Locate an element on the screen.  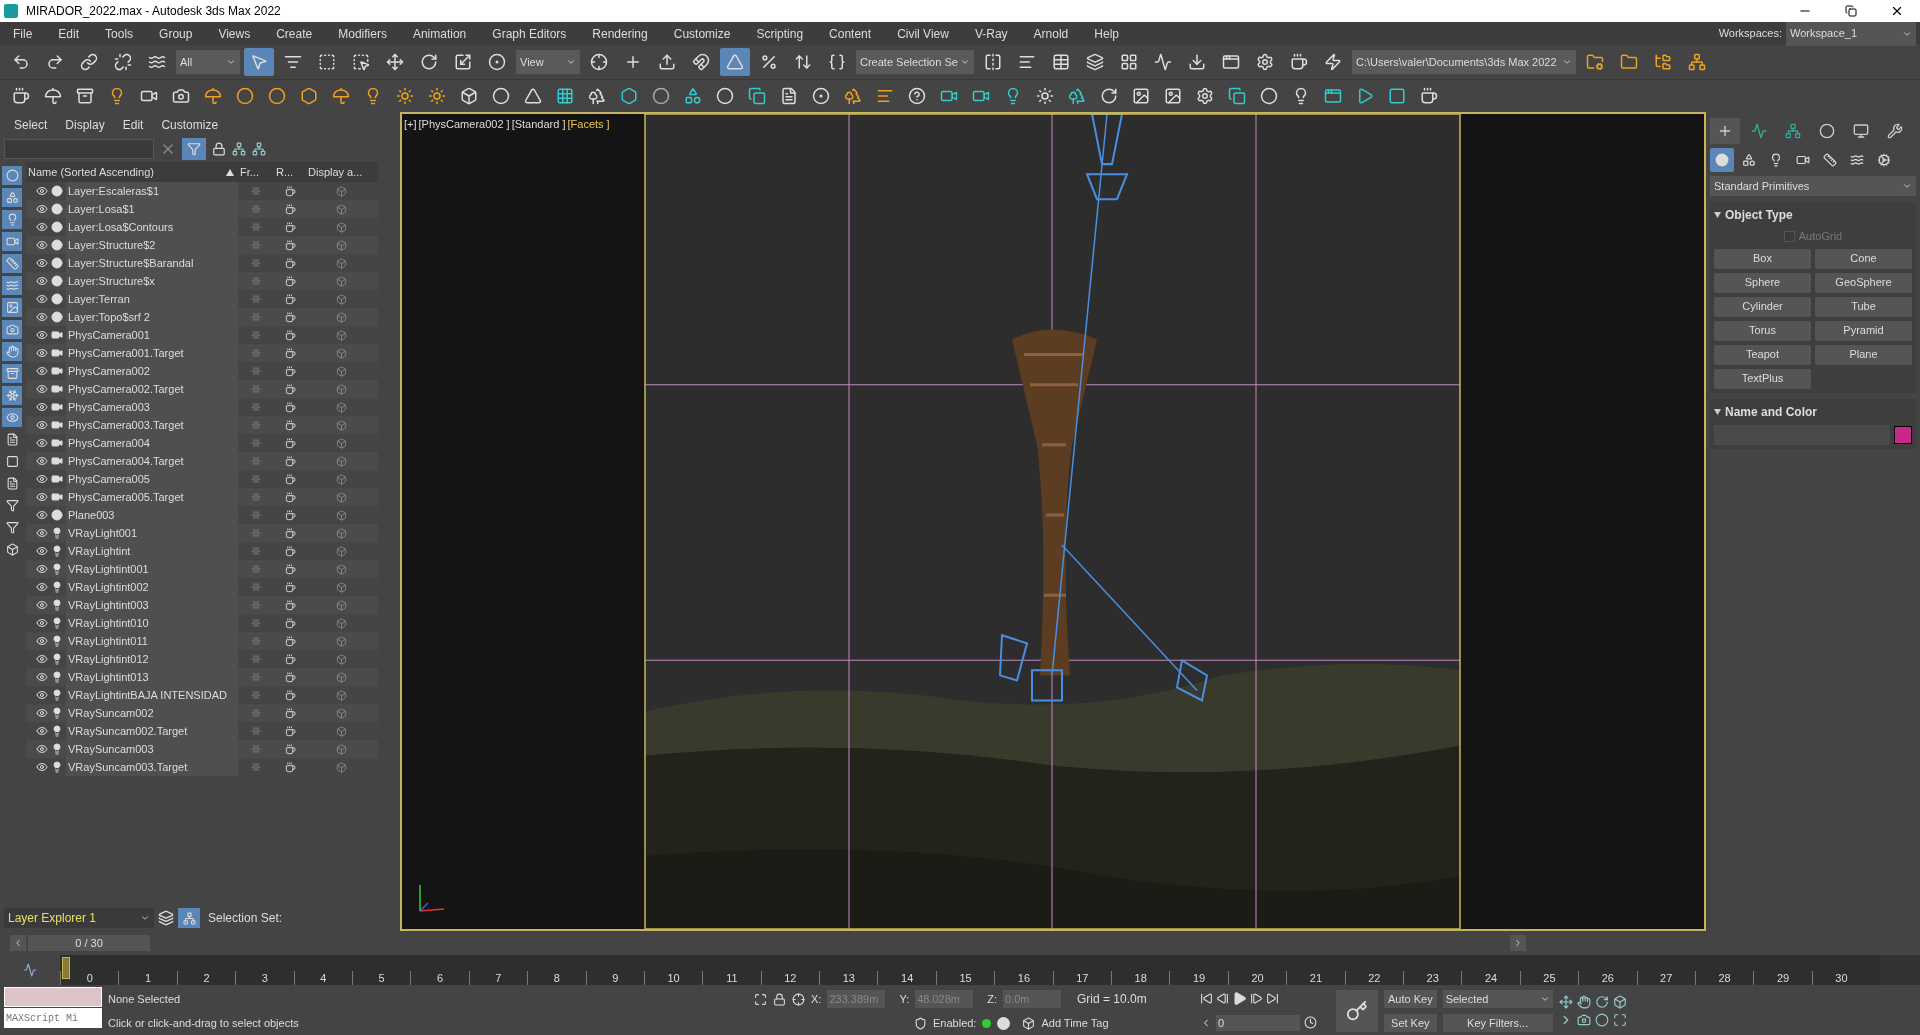
menu-item: Help is located at coordinates (1106, 33).